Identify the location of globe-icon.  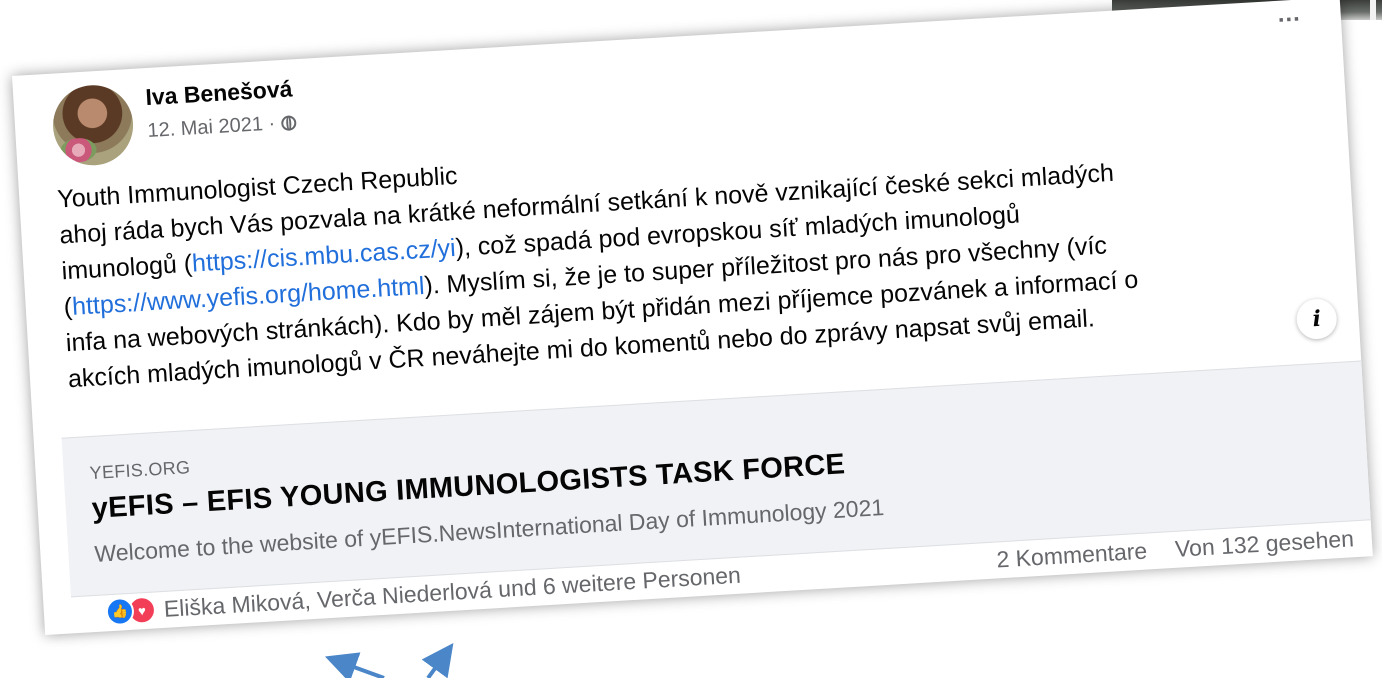
(288, 123).